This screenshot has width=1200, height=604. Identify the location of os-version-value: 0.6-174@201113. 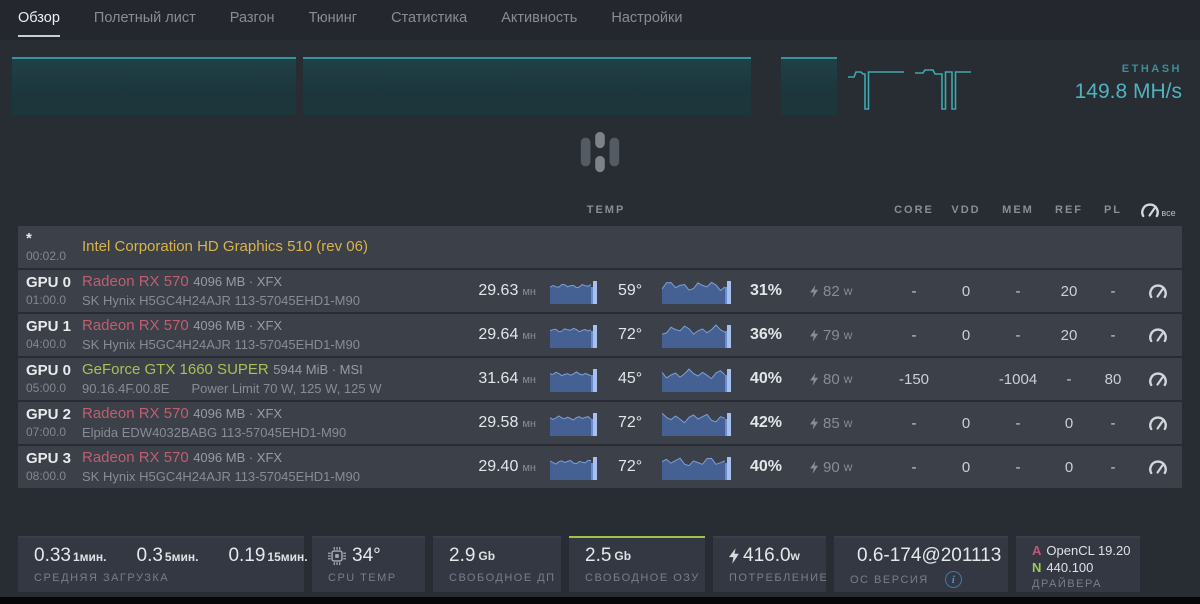
(929, 555).